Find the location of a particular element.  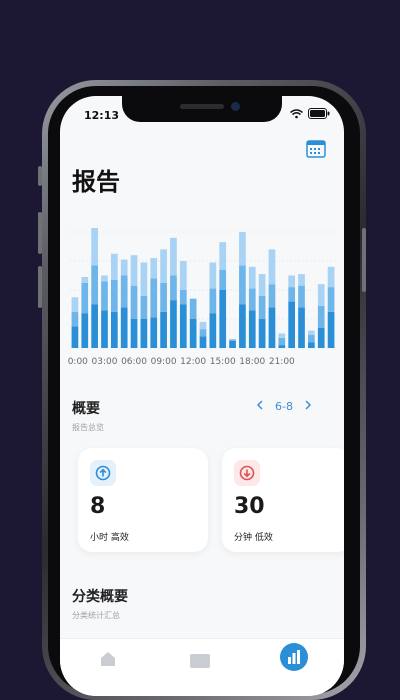

notch is located at coordinates (202, 109).